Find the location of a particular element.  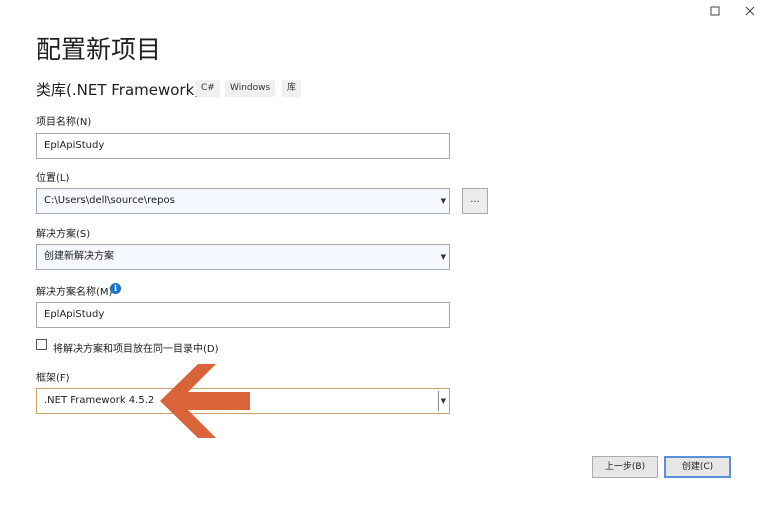

annotation-arrow-icon is located at coordinates (206, 403).